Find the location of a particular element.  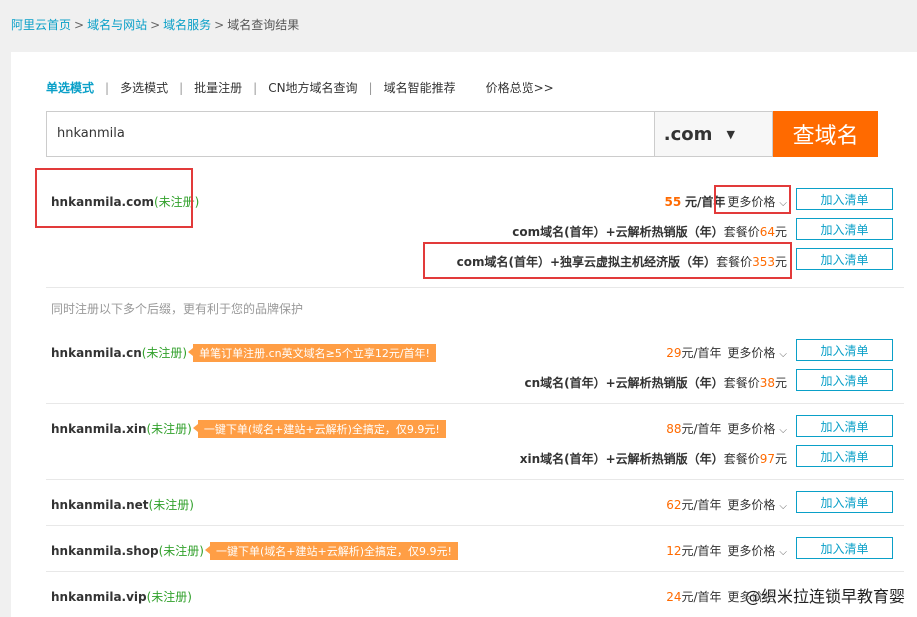

breadcrumb: 阿里云首页 > 域名与网站 > 域名服务 > 域名查询结果 is located at coordinates (155, 24).